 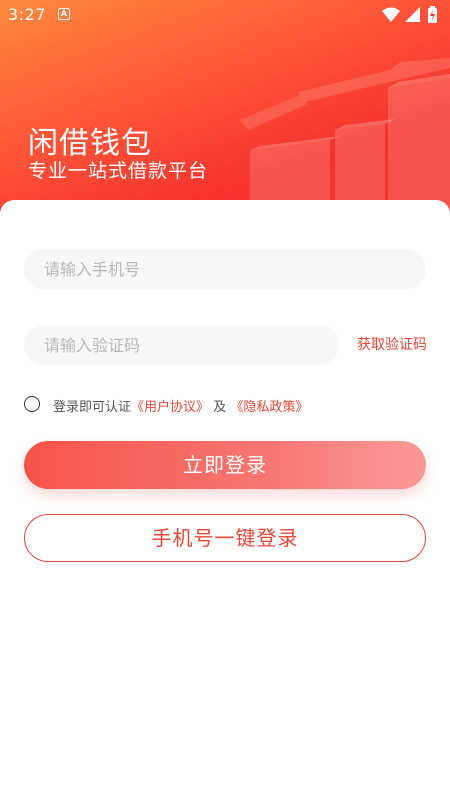 What do you see at coordinates (225, 15) in the screenshot?
I see `status-bar: 3:27 A` at bounding box center [225, 15].